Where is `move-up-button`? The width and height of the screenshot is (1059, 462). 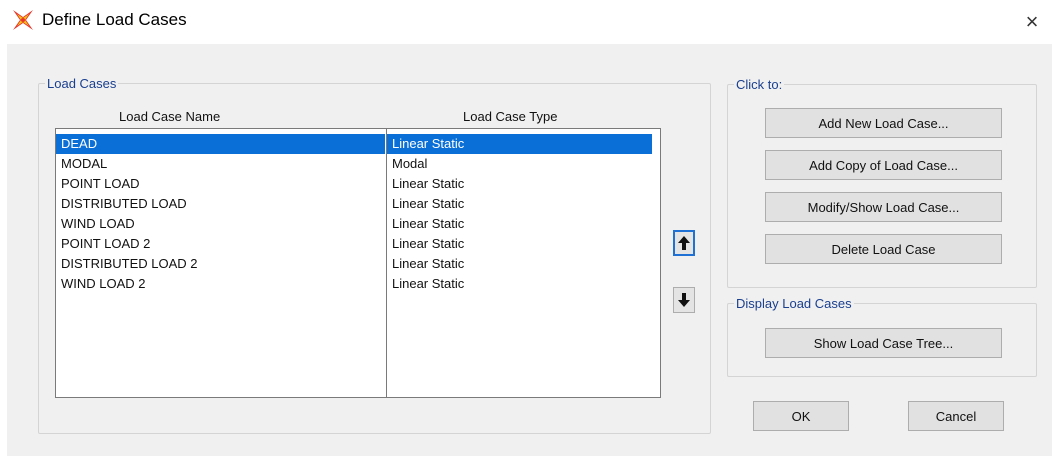 move-up-button is located at coordinates (684, 243).